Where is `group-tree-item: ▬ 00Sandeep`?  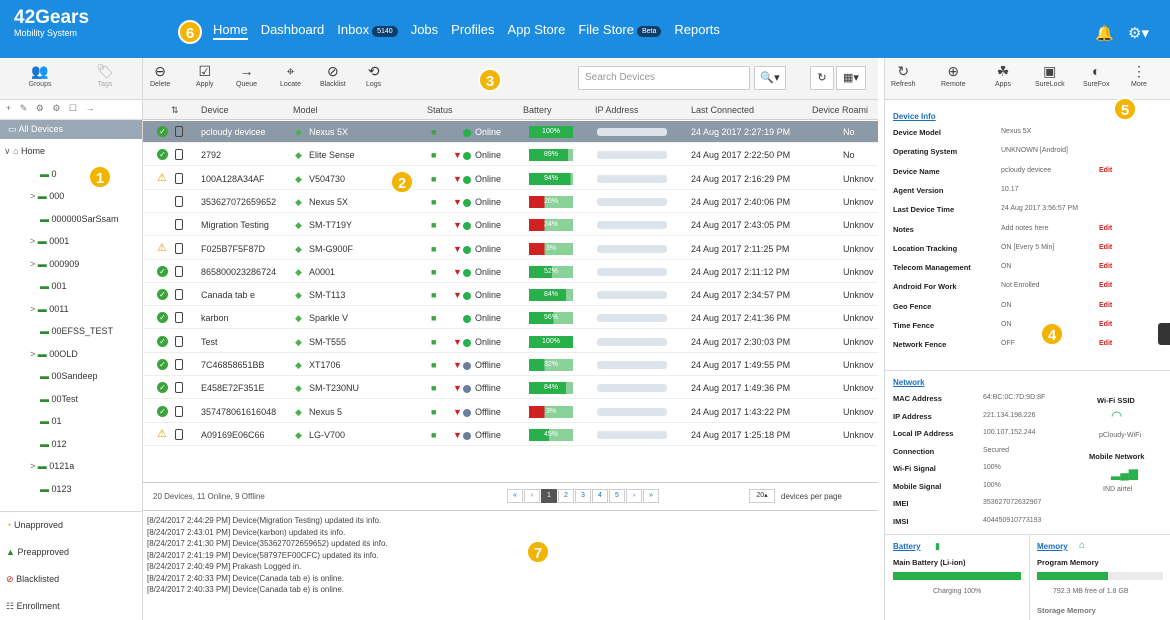 group-tree-item: ▬ 00Sandeep is located at coordinates (69, 376).